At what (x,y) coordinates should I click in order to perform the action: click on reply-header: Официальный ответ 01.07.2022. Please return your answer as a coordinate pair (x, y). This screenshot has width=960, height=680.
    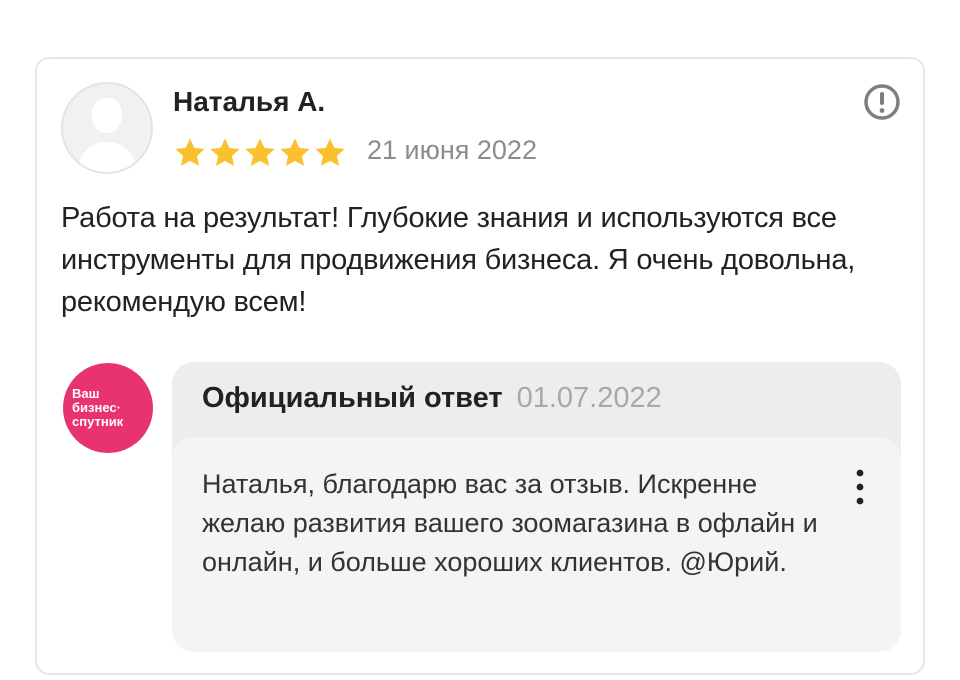
    Looking at the image, I should click on (432, 398).